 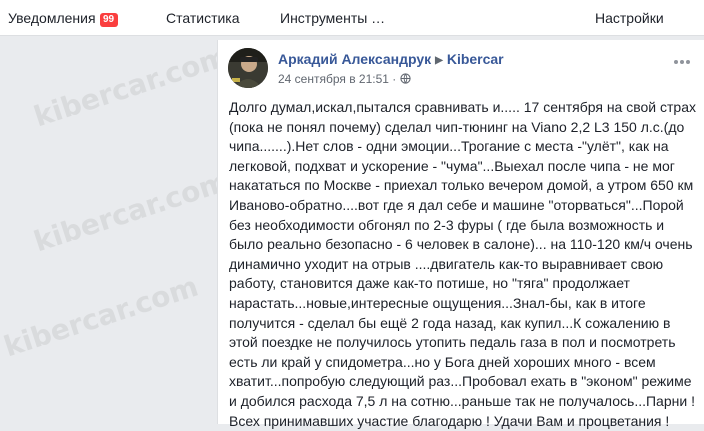 I want to click on page-link: Kibercar, so click(x=475, y=59).